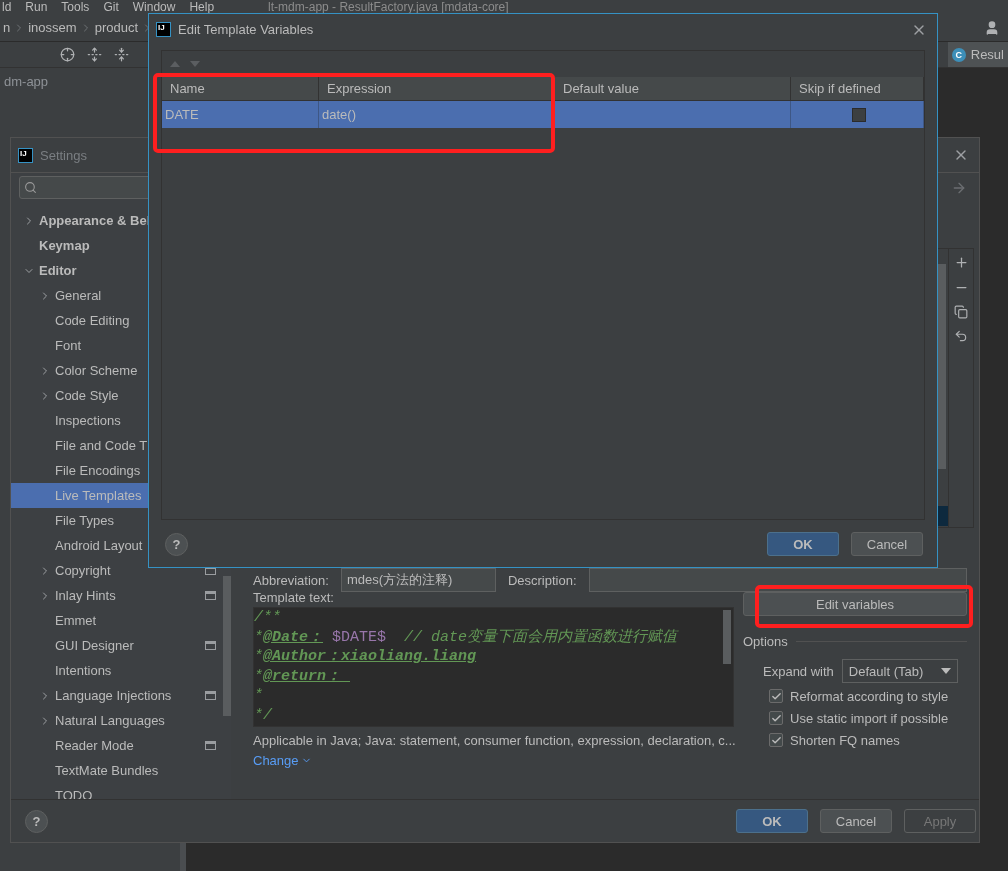  I want to click on user-icon, so click(992, 27).